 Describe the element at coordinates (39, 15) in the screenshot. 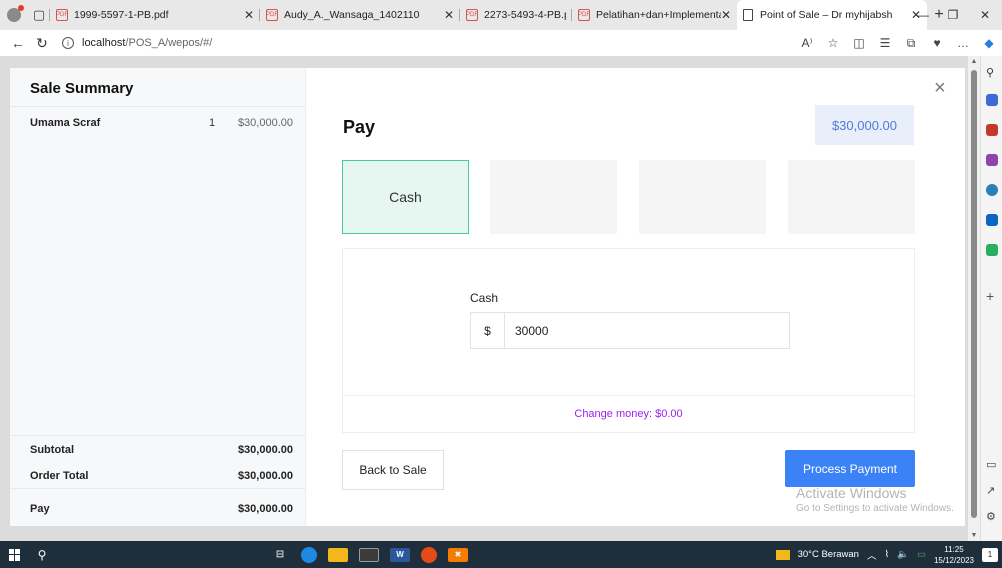

I see `tab-actions-icon: ▢` at that location.